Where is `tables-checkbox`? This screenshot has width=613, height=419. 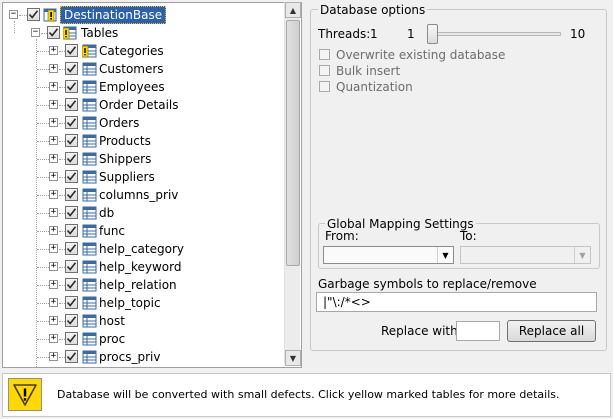
tables-checkbox is located at coordinates (53, 32).